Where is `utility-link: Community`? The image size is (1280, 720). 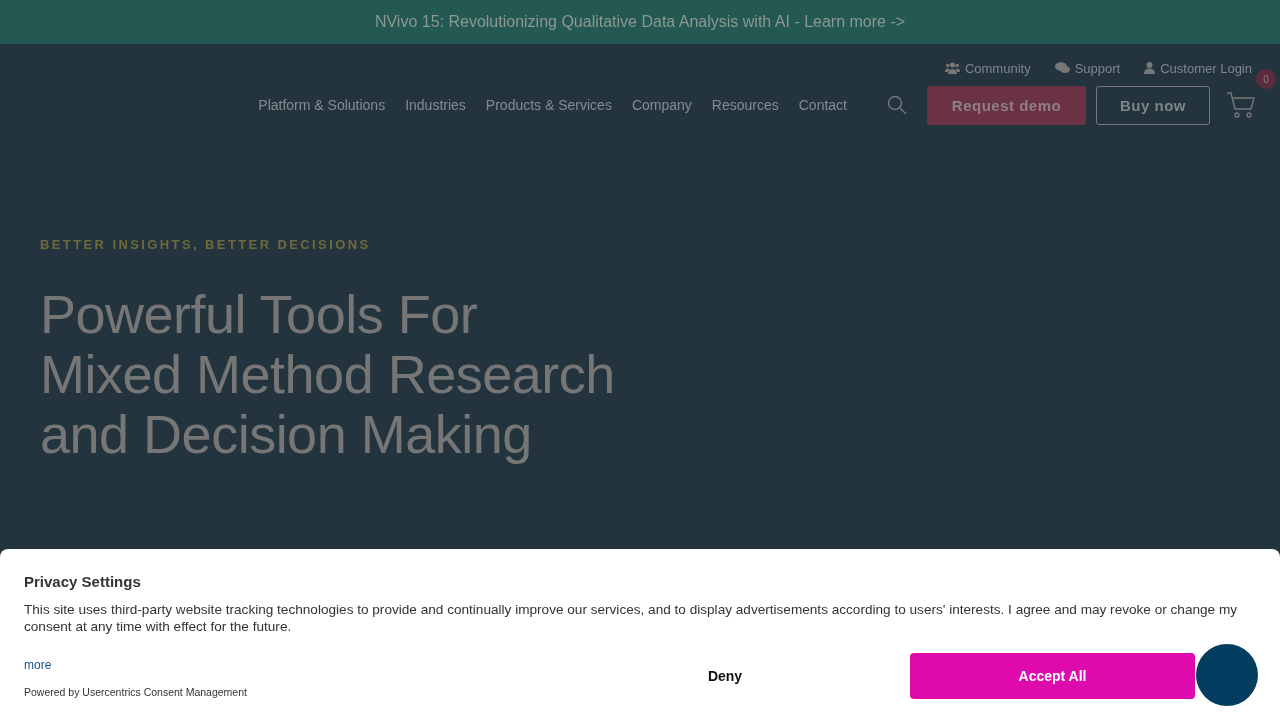 utility-link: Community is located at coordinates (987, 68).